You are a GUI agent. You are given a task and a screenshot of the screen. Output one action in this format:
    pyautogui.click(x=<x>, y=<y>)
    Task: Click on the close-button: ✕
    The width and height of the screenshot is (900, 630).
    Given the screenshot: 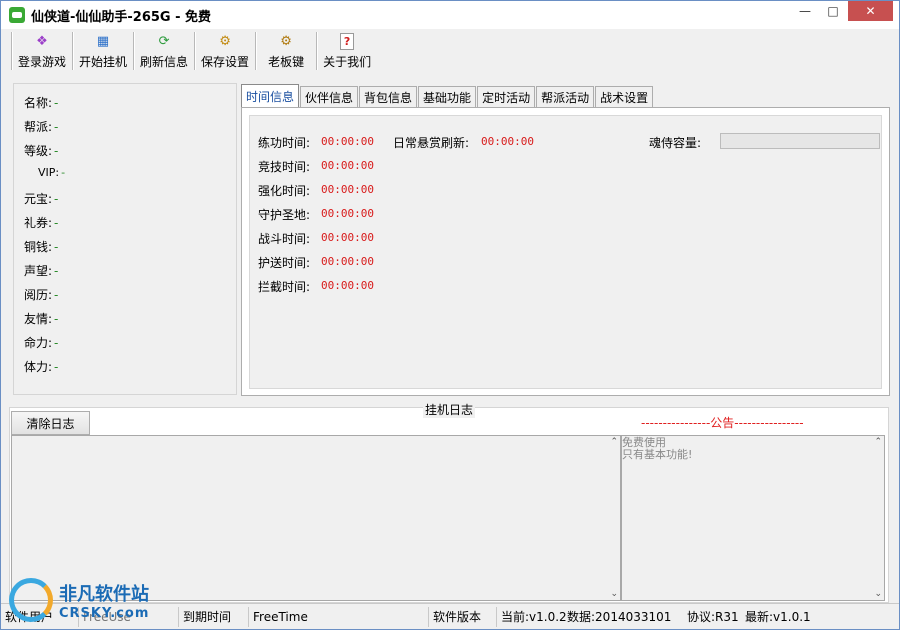 What is the action you would take?
    pyautogui.click(x=870, y=11)
    